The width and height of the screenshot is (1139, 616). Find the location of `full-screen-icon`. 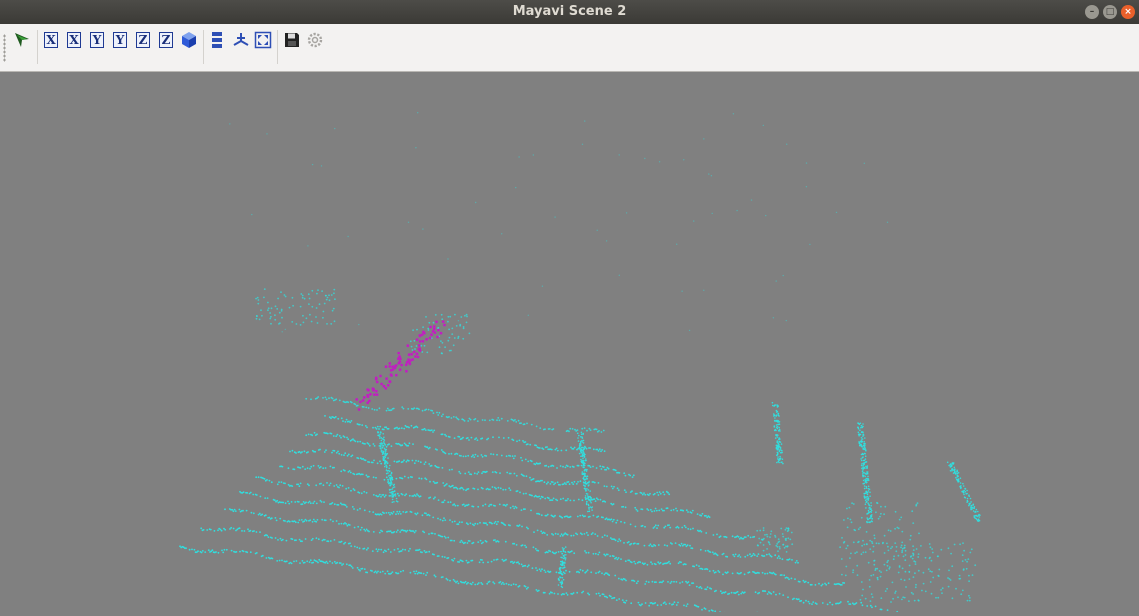

full-screen-icon is located at coordinates (263, 40).